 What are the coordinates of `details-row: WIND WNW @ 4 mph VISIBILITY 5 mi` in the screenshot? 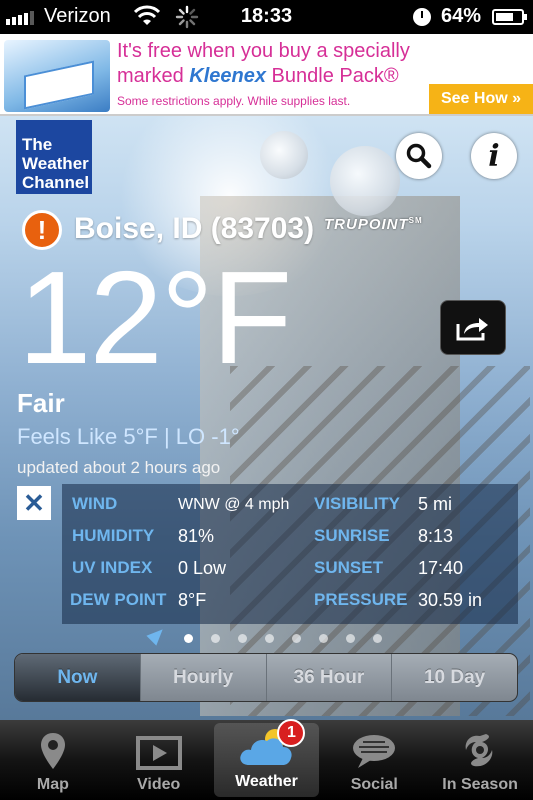 It's located at (290, 509).